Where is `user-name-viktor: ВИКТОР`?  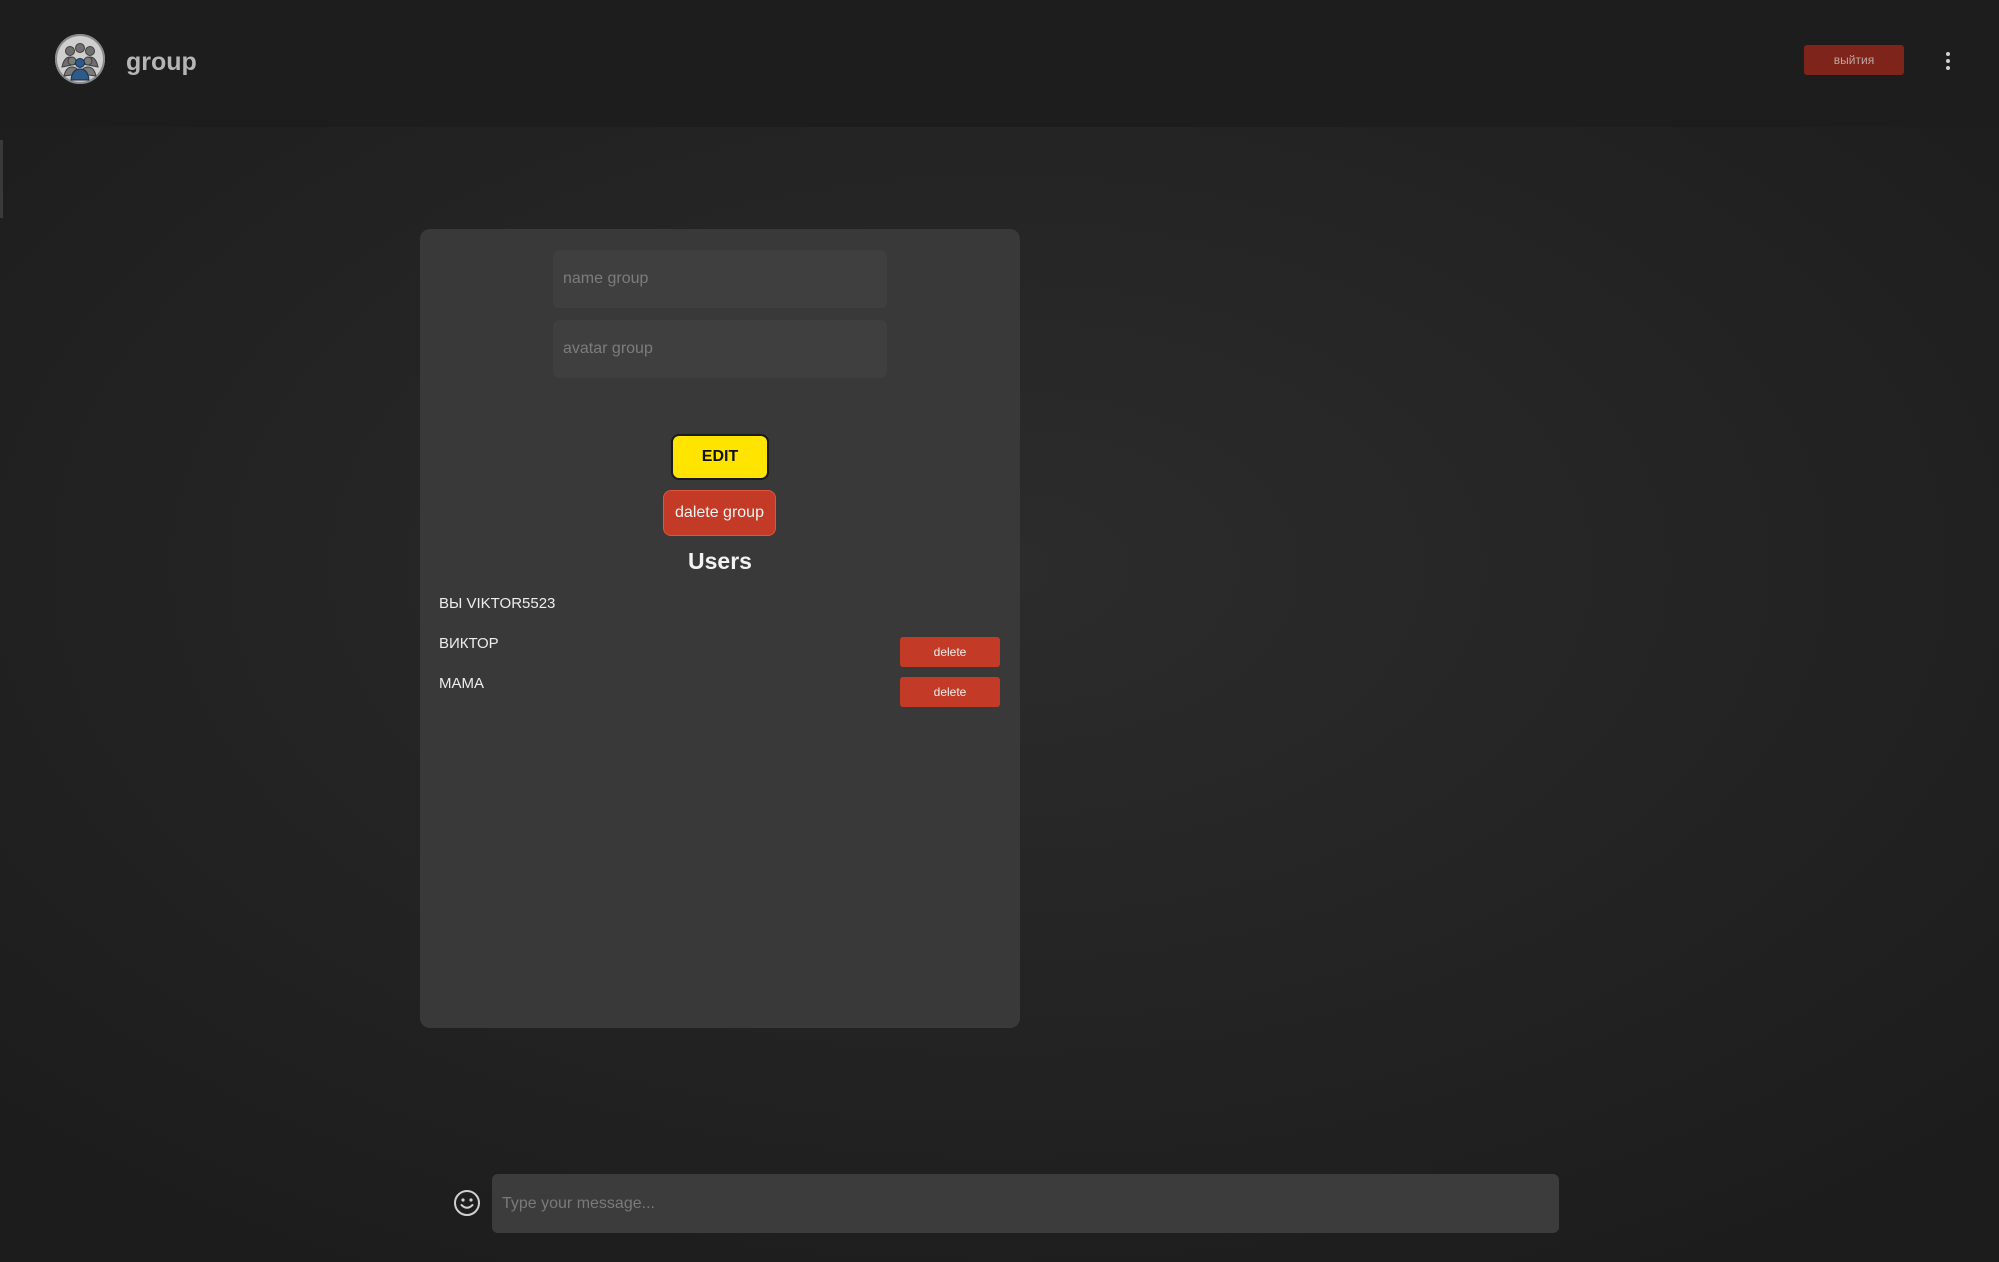 user-name-viktor: ВИКТОР is located at coordinates (469, 643).